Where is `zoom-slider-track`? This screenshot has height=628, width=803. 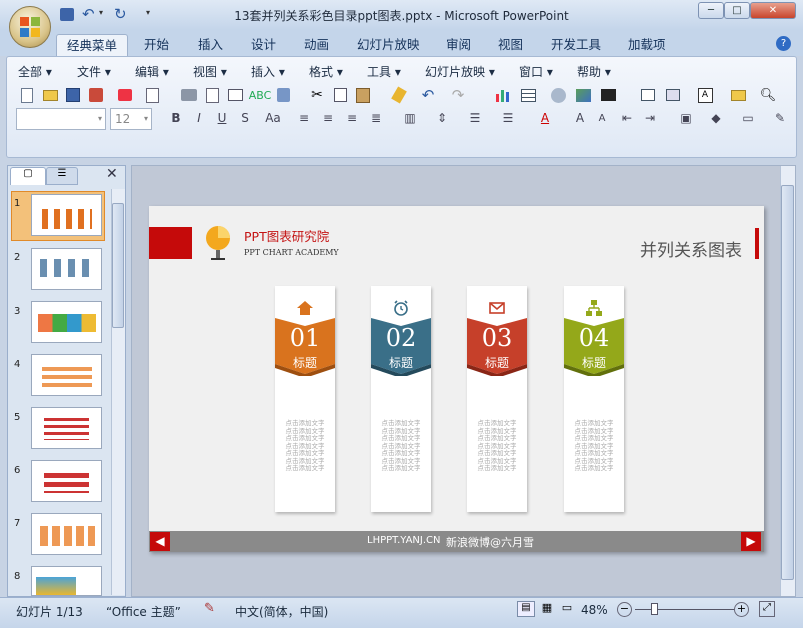 zoom-slider-track is located at coordinates (685, 609).